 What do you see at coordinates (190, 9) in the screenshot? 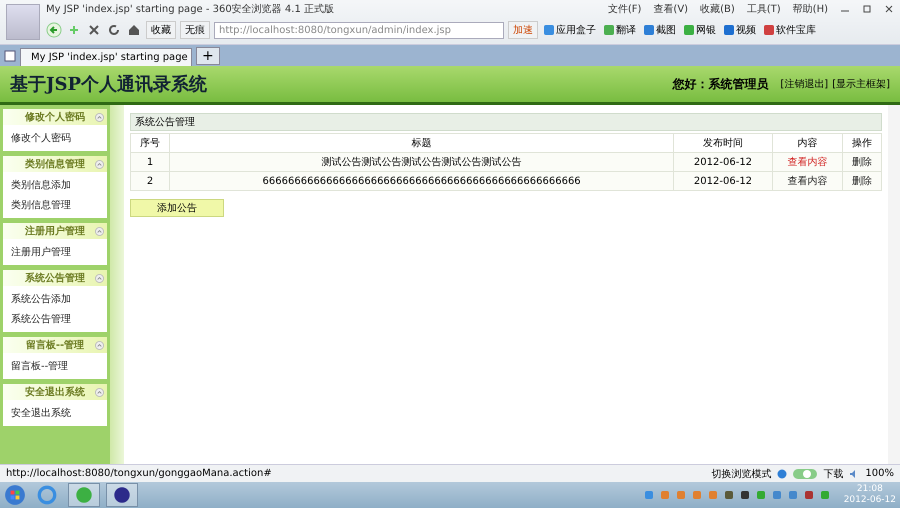
I see `window-title: My JSP 'index.jsp' starting page - 360安全浏览器 4.1 正式版` at bounding box center [190, 9].